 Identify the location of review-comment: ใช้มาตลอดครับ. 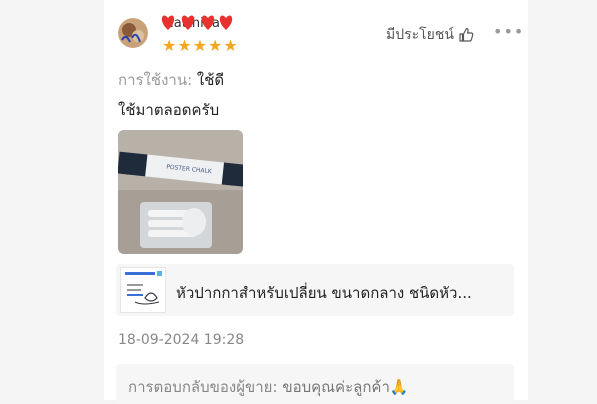
(169, 110).